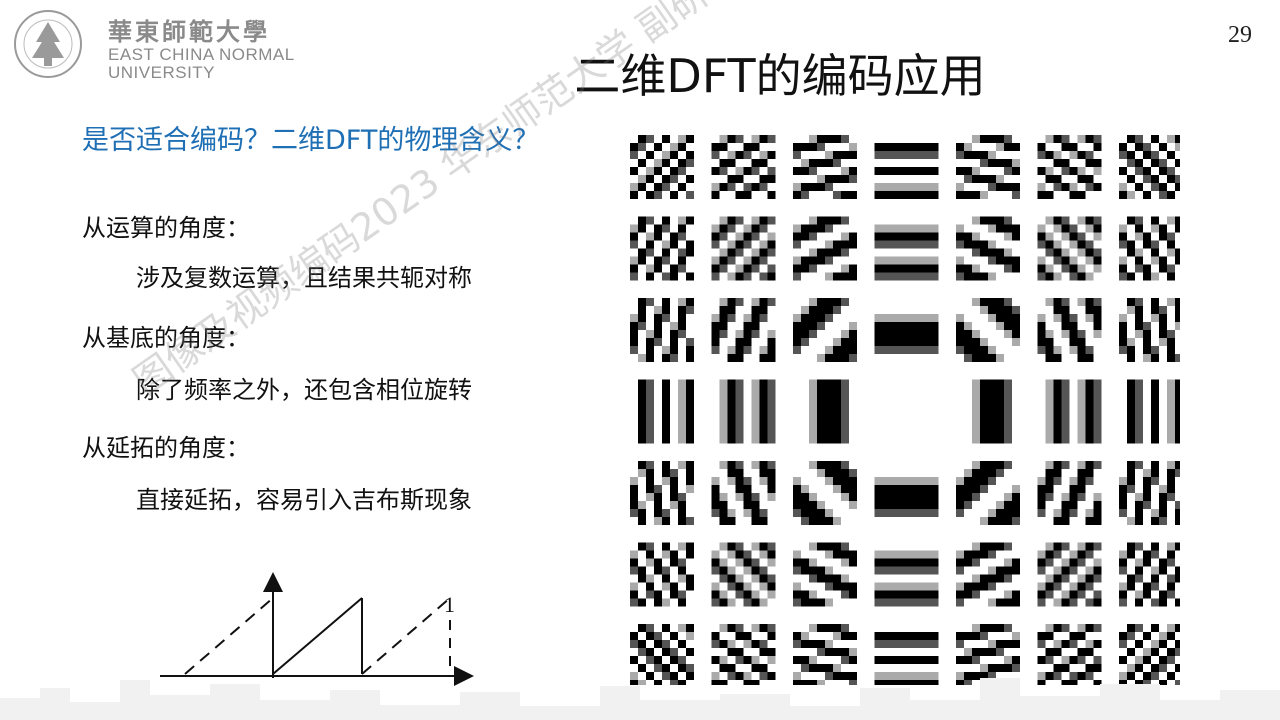 The image size is (1280, 720). Describe the element at coordinates (162, 72) in the screenshot. I see `logo-english-line-2: UNIVERSITY` at that location.